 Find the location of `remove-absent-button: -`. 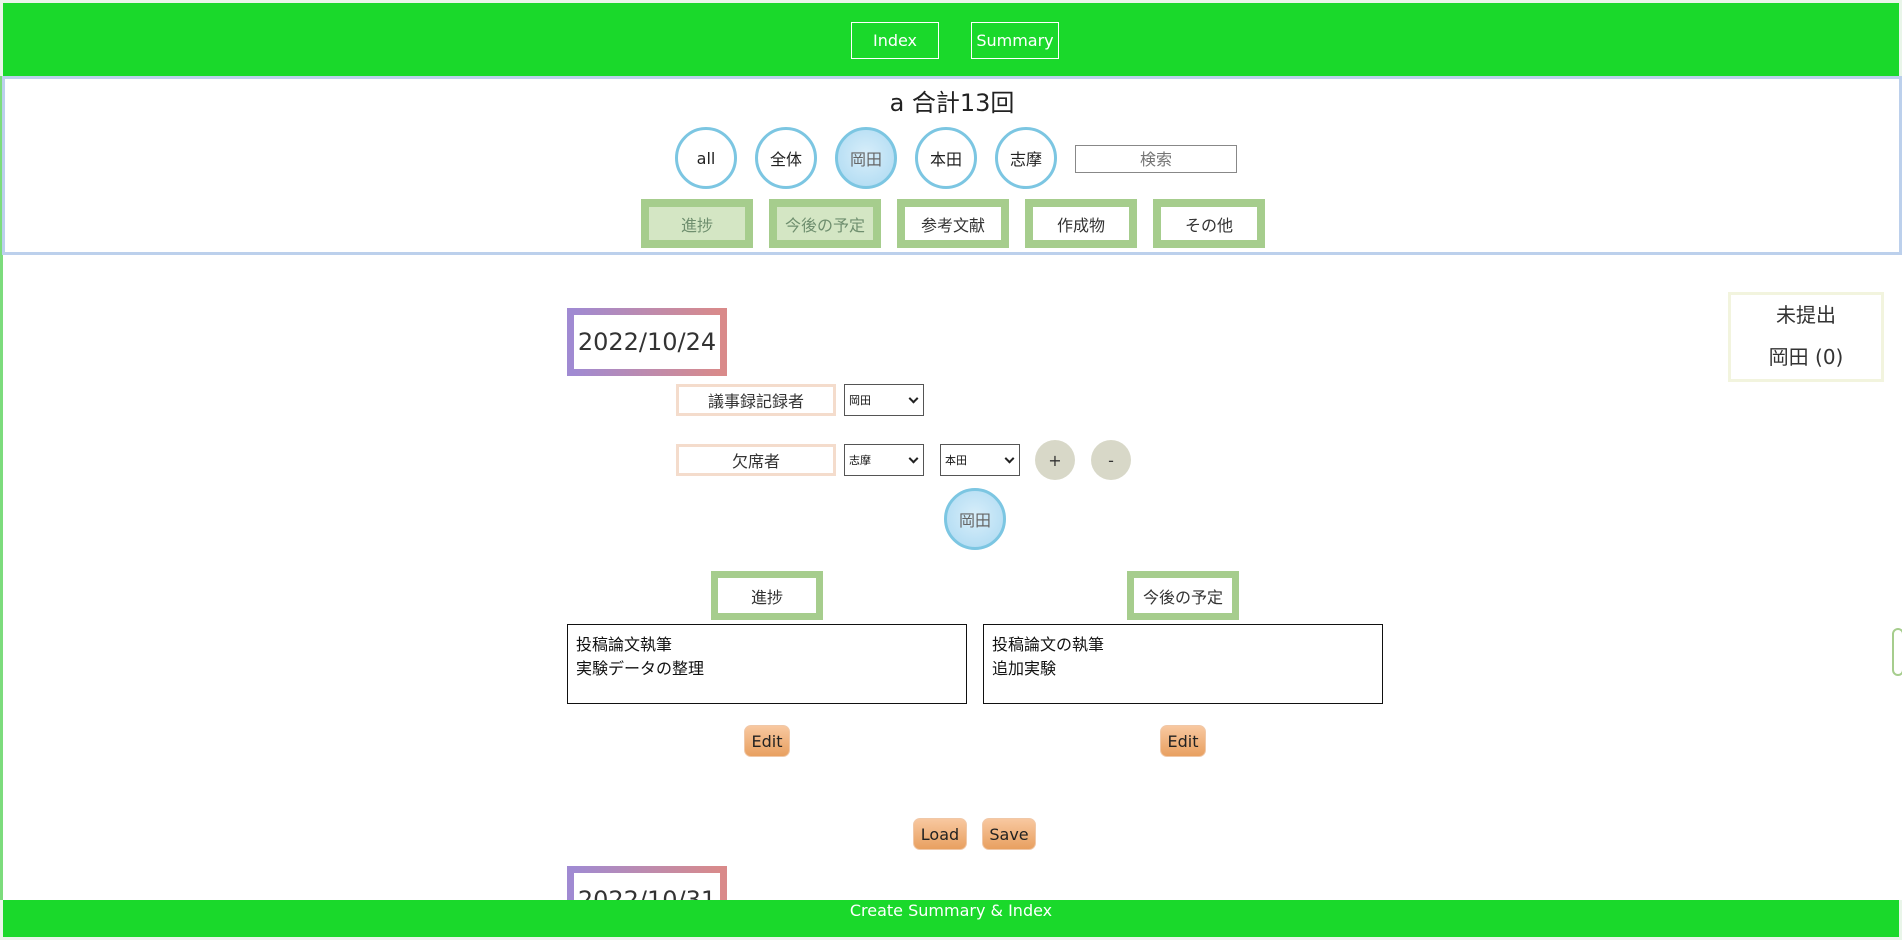

remove-absent-button: - is located at coordinates (1111, 460).